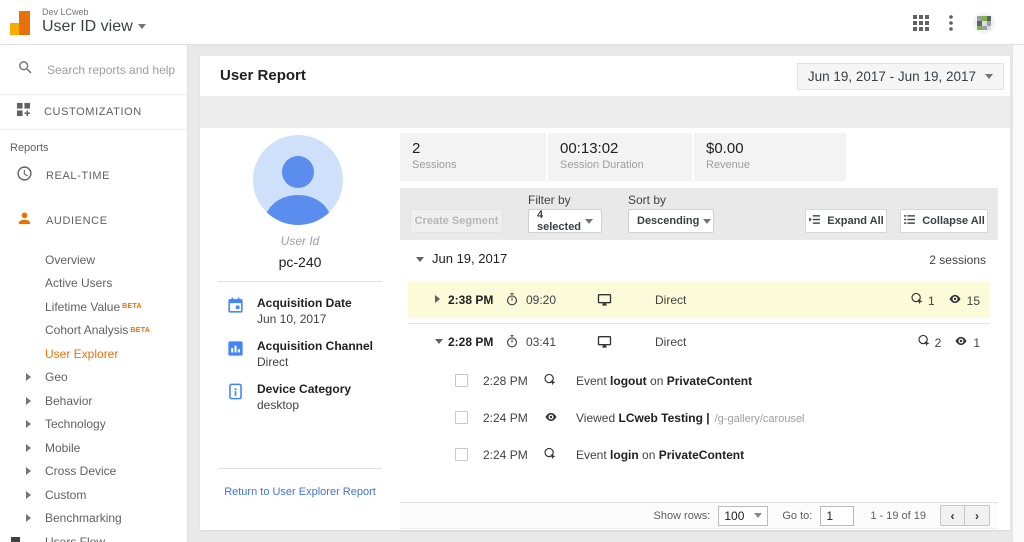 The width and height of the screenshot is (1024, 542). Describe the element at coordinates (671, 221) in the screenshot. I see `sort-dropdown: Descending` at that location.